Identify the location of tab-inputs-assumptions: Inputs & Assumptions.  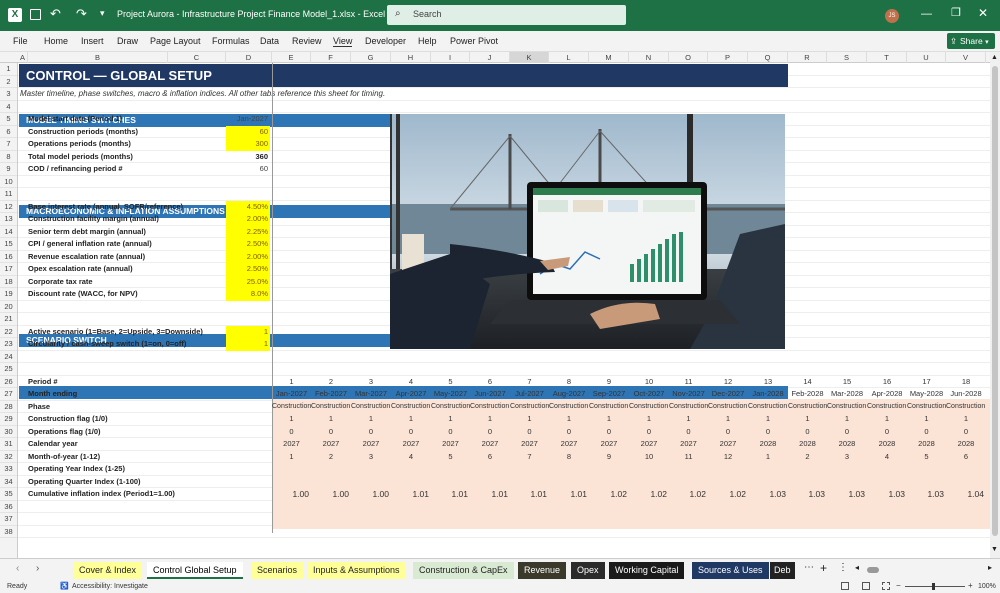
(356, 570).